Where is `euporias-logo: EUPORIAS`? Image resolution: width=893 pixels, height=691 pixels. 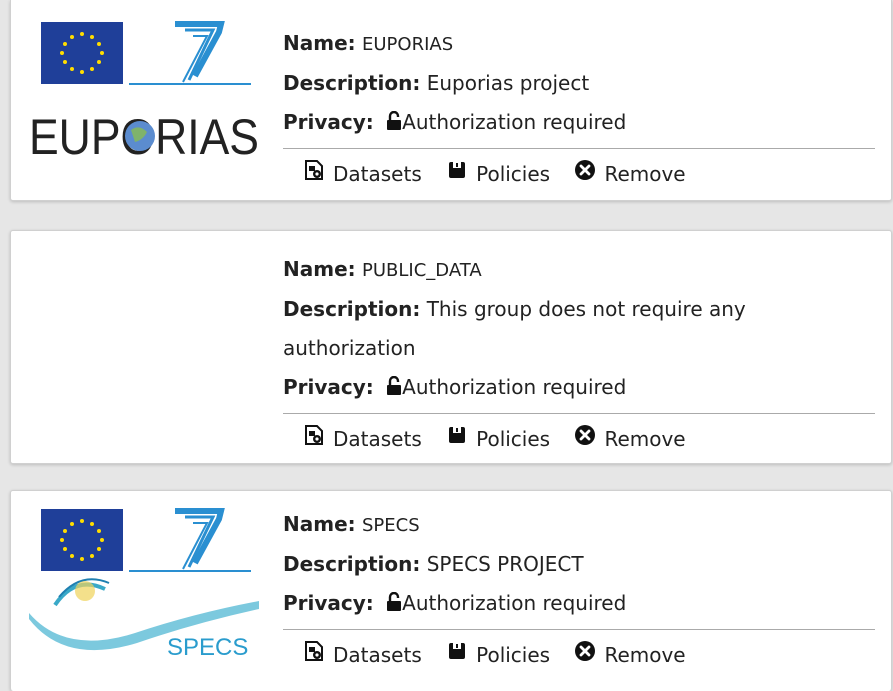 euporias-logo: EUPORIAS is located at coordinates (146, 103).